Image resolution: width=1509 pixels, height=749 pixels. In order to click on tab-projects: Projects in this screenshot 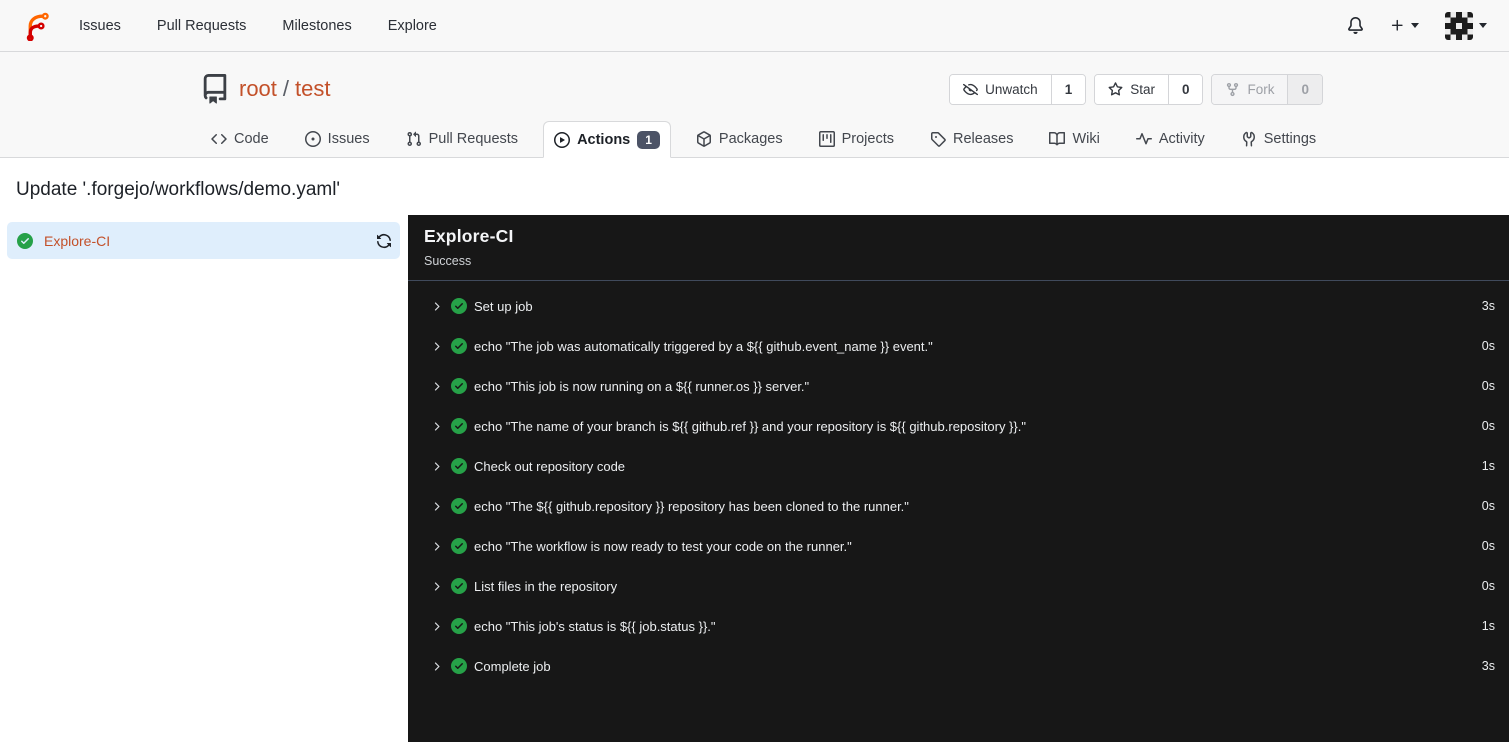, I will do `click(856, 138)`.